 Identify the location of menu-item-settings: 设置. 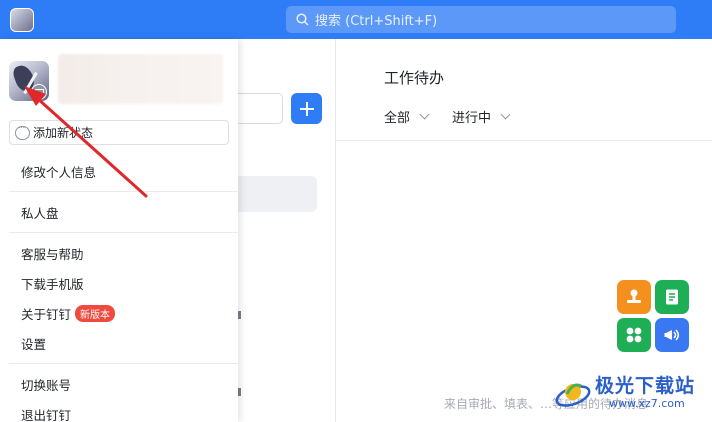
(33, 343).